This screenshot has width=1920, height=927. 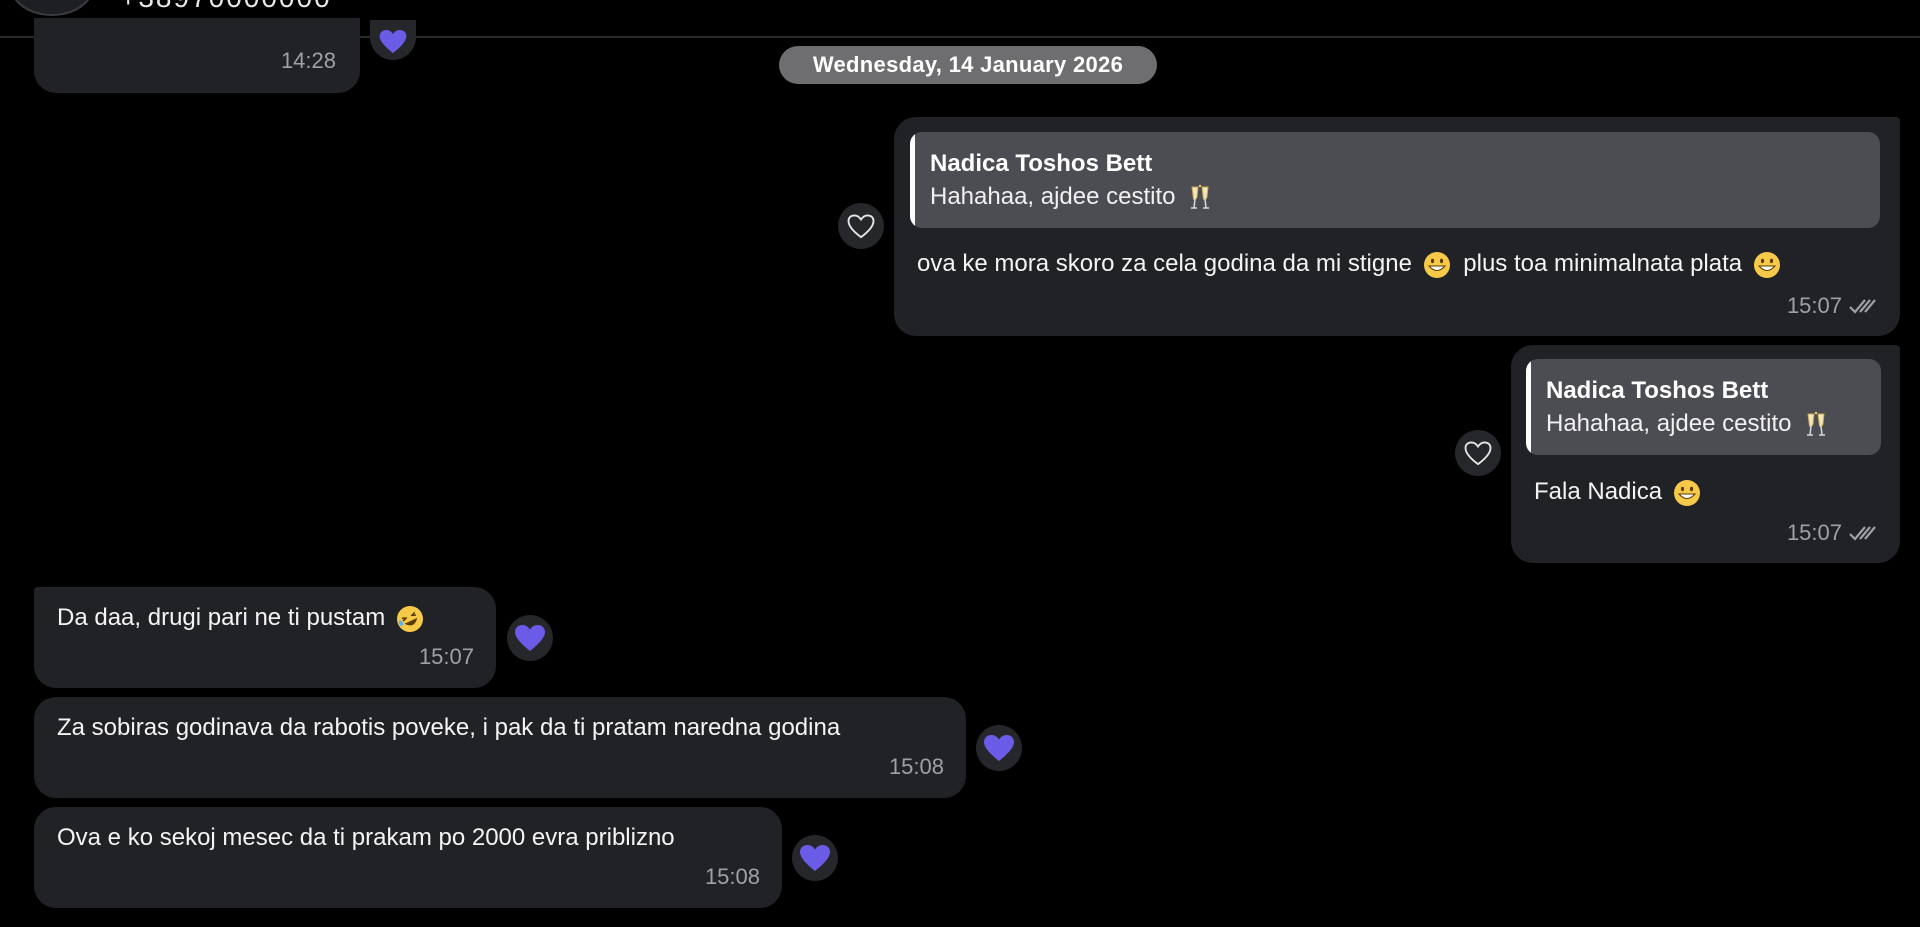 I want to click on message-text-label: Da daa, drugi pari ne ti pustam, so click(x=221, y=617).